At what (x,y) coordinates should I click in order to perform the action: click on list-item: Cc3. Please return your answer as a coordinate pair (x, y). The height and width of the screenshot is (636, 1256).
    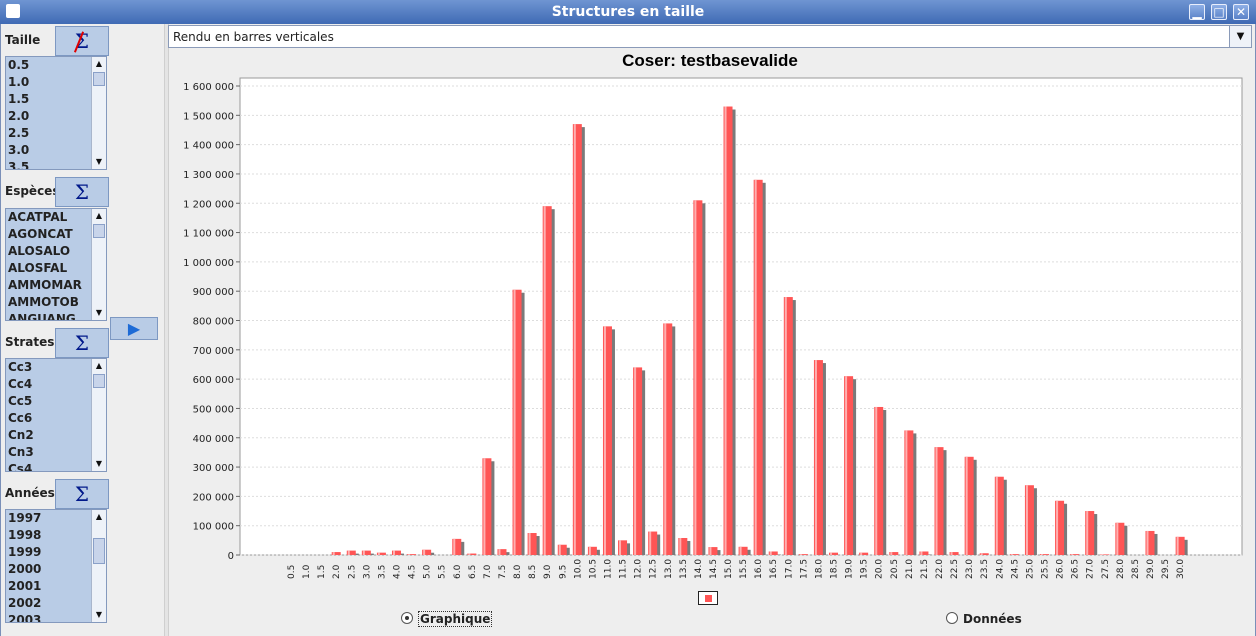
    Looking at the image, I should click on (49, 367).